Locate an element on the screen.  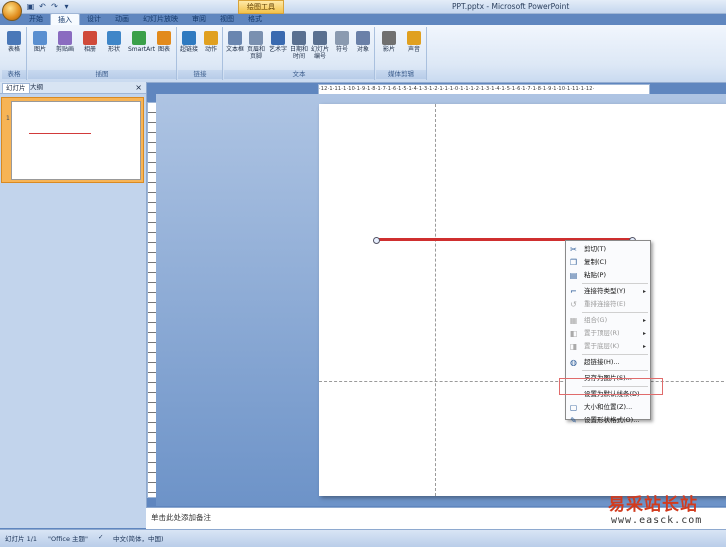
wordart-icon is located at coordinates (278, 38).